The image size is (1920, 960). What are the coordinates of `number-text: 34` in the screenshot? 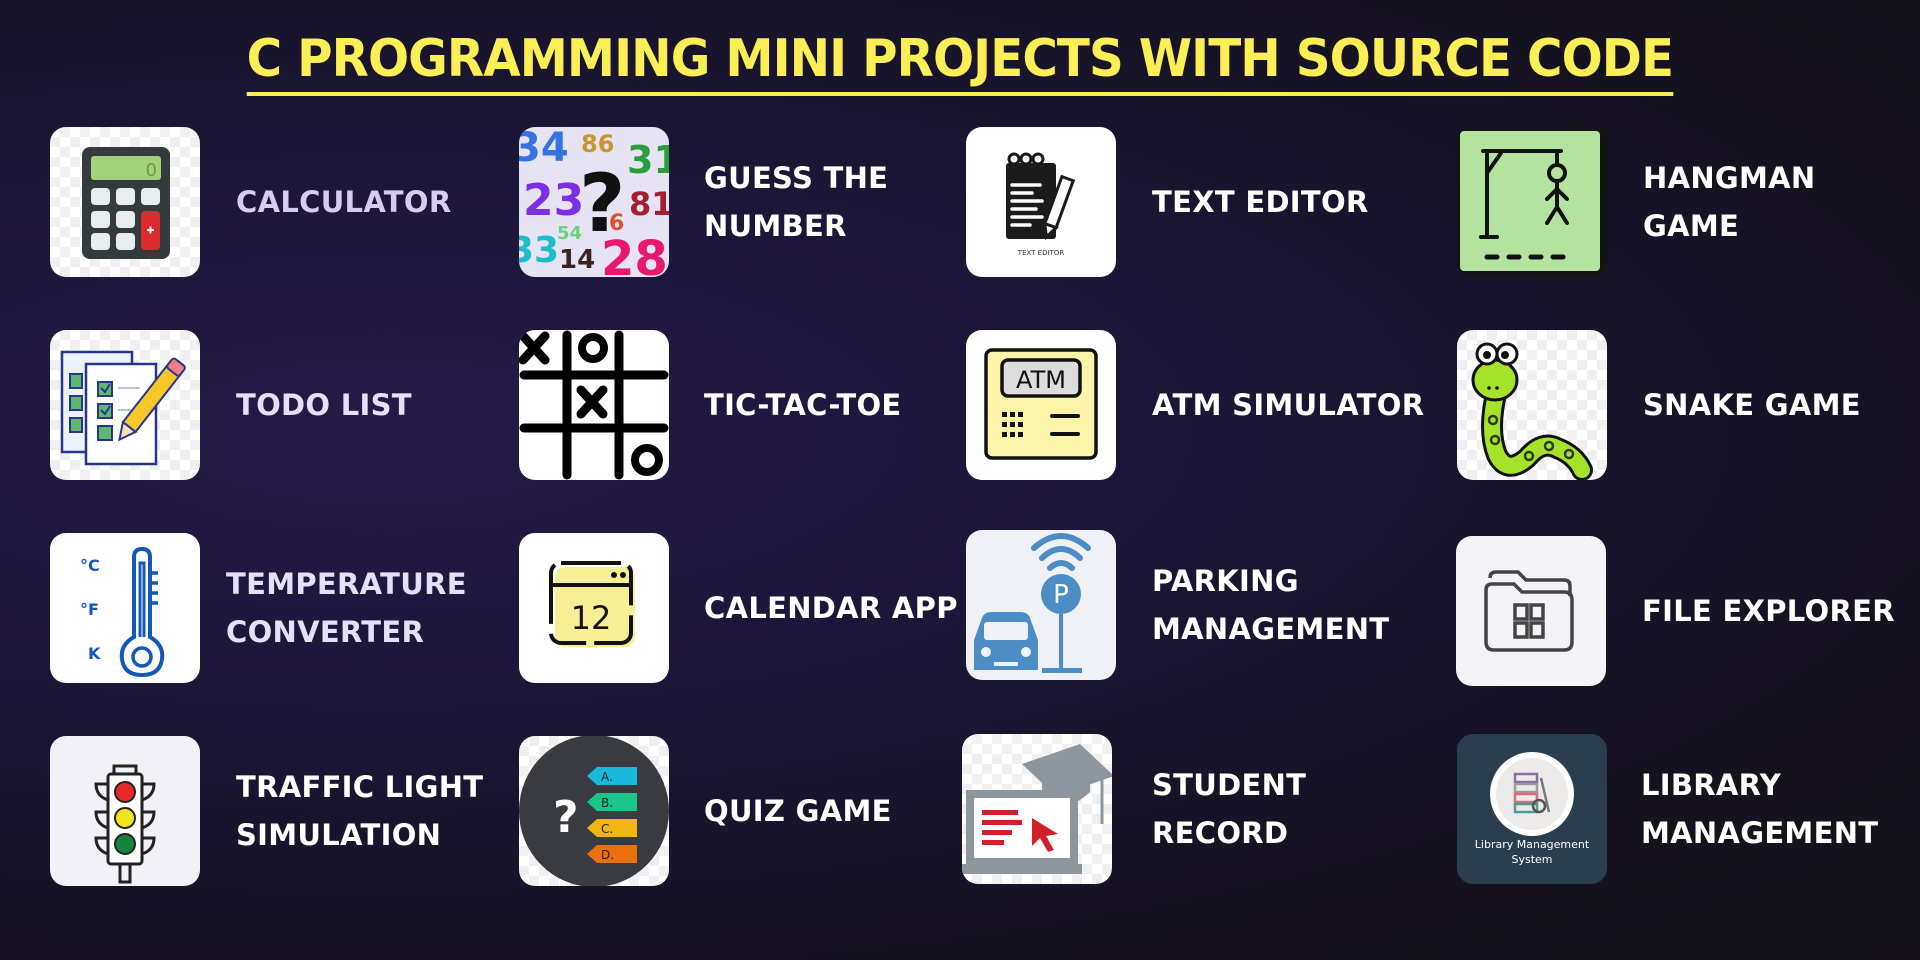 It's located at (544, 149).